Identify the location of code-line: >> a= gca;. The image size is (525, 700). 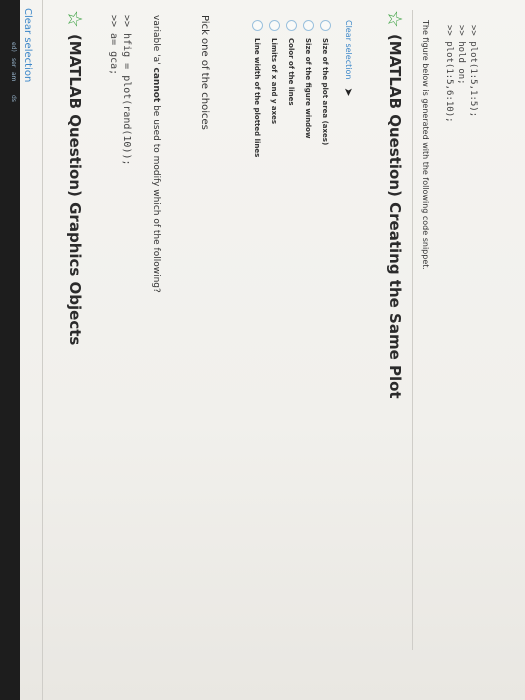
(113, 45).